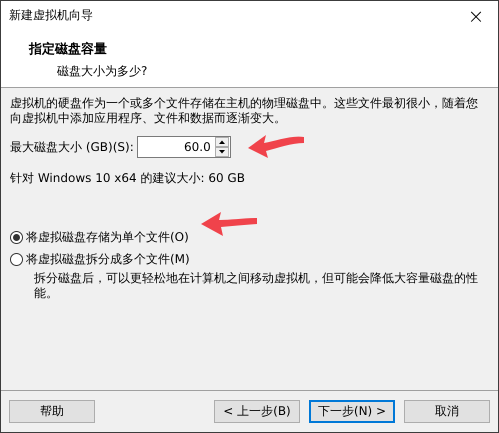  What do you see at coordinates (51, 15) in the screenshot?
I see `window-title: 新建虚拟机向导` at bounding box center [51, 15].